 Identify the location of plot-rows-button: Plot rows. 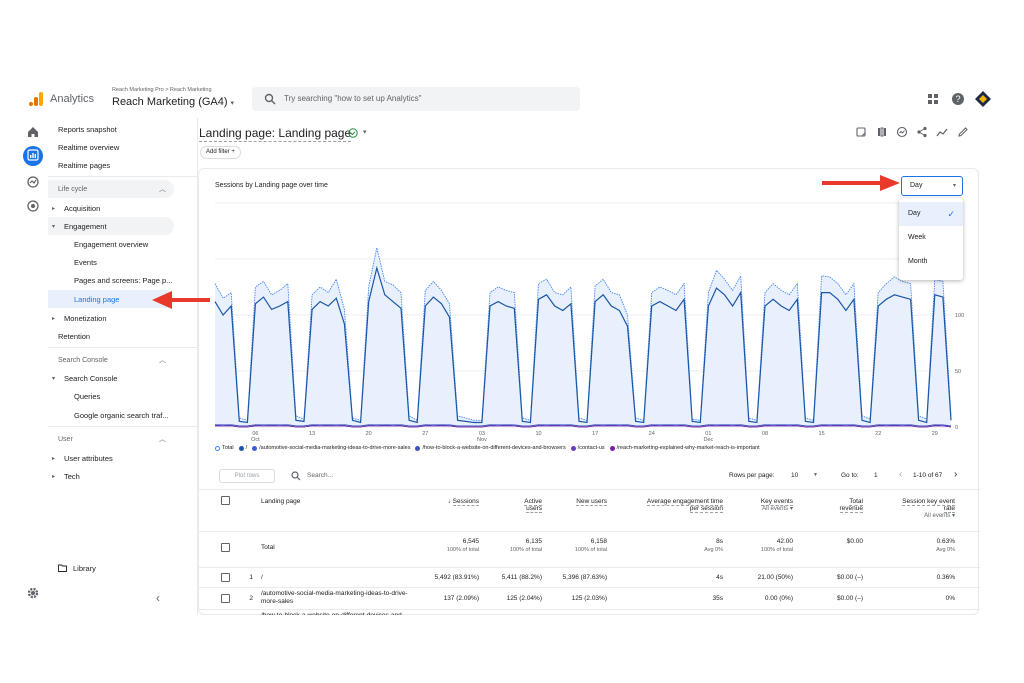
(247, 476).